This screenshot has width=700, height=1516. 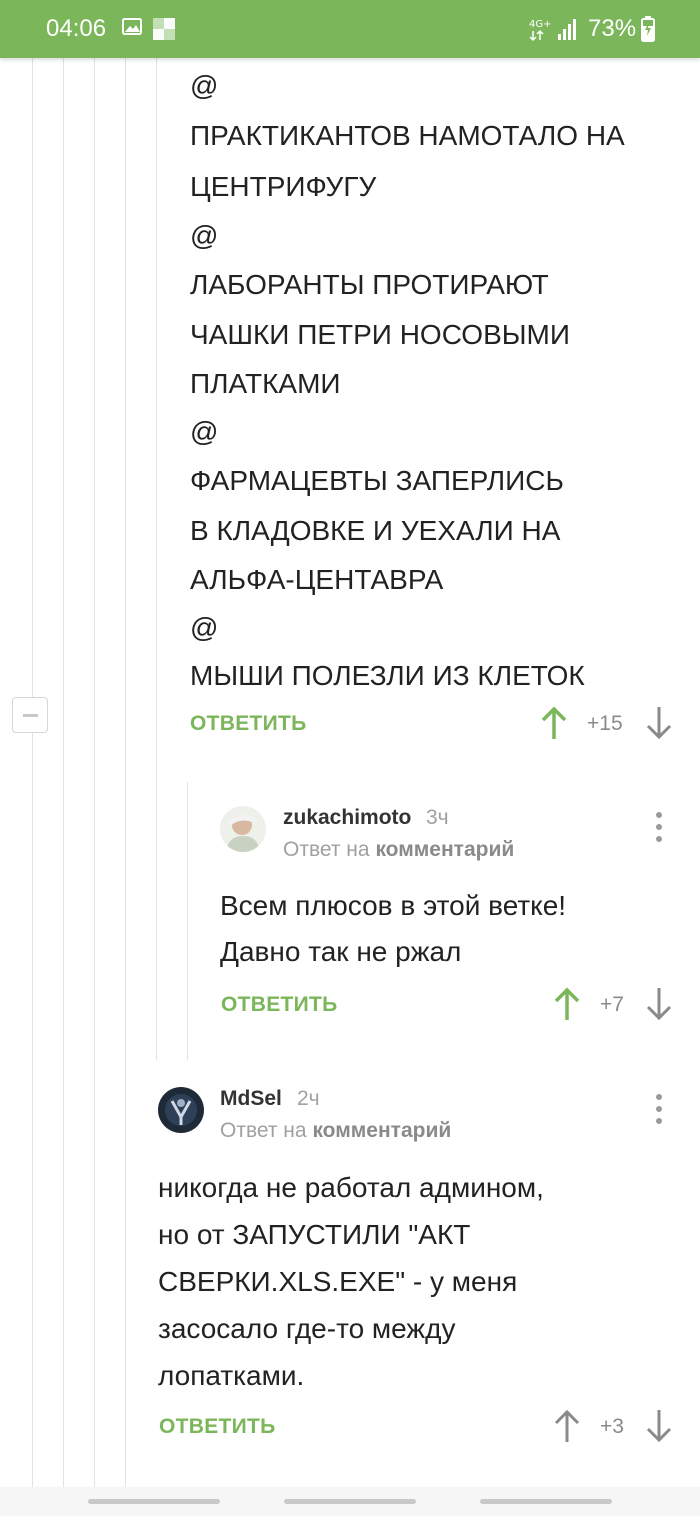 What do you see at coordinates (648, 29) in the screenshot?
I see `battery-icon` at bounding box center [648, 29].